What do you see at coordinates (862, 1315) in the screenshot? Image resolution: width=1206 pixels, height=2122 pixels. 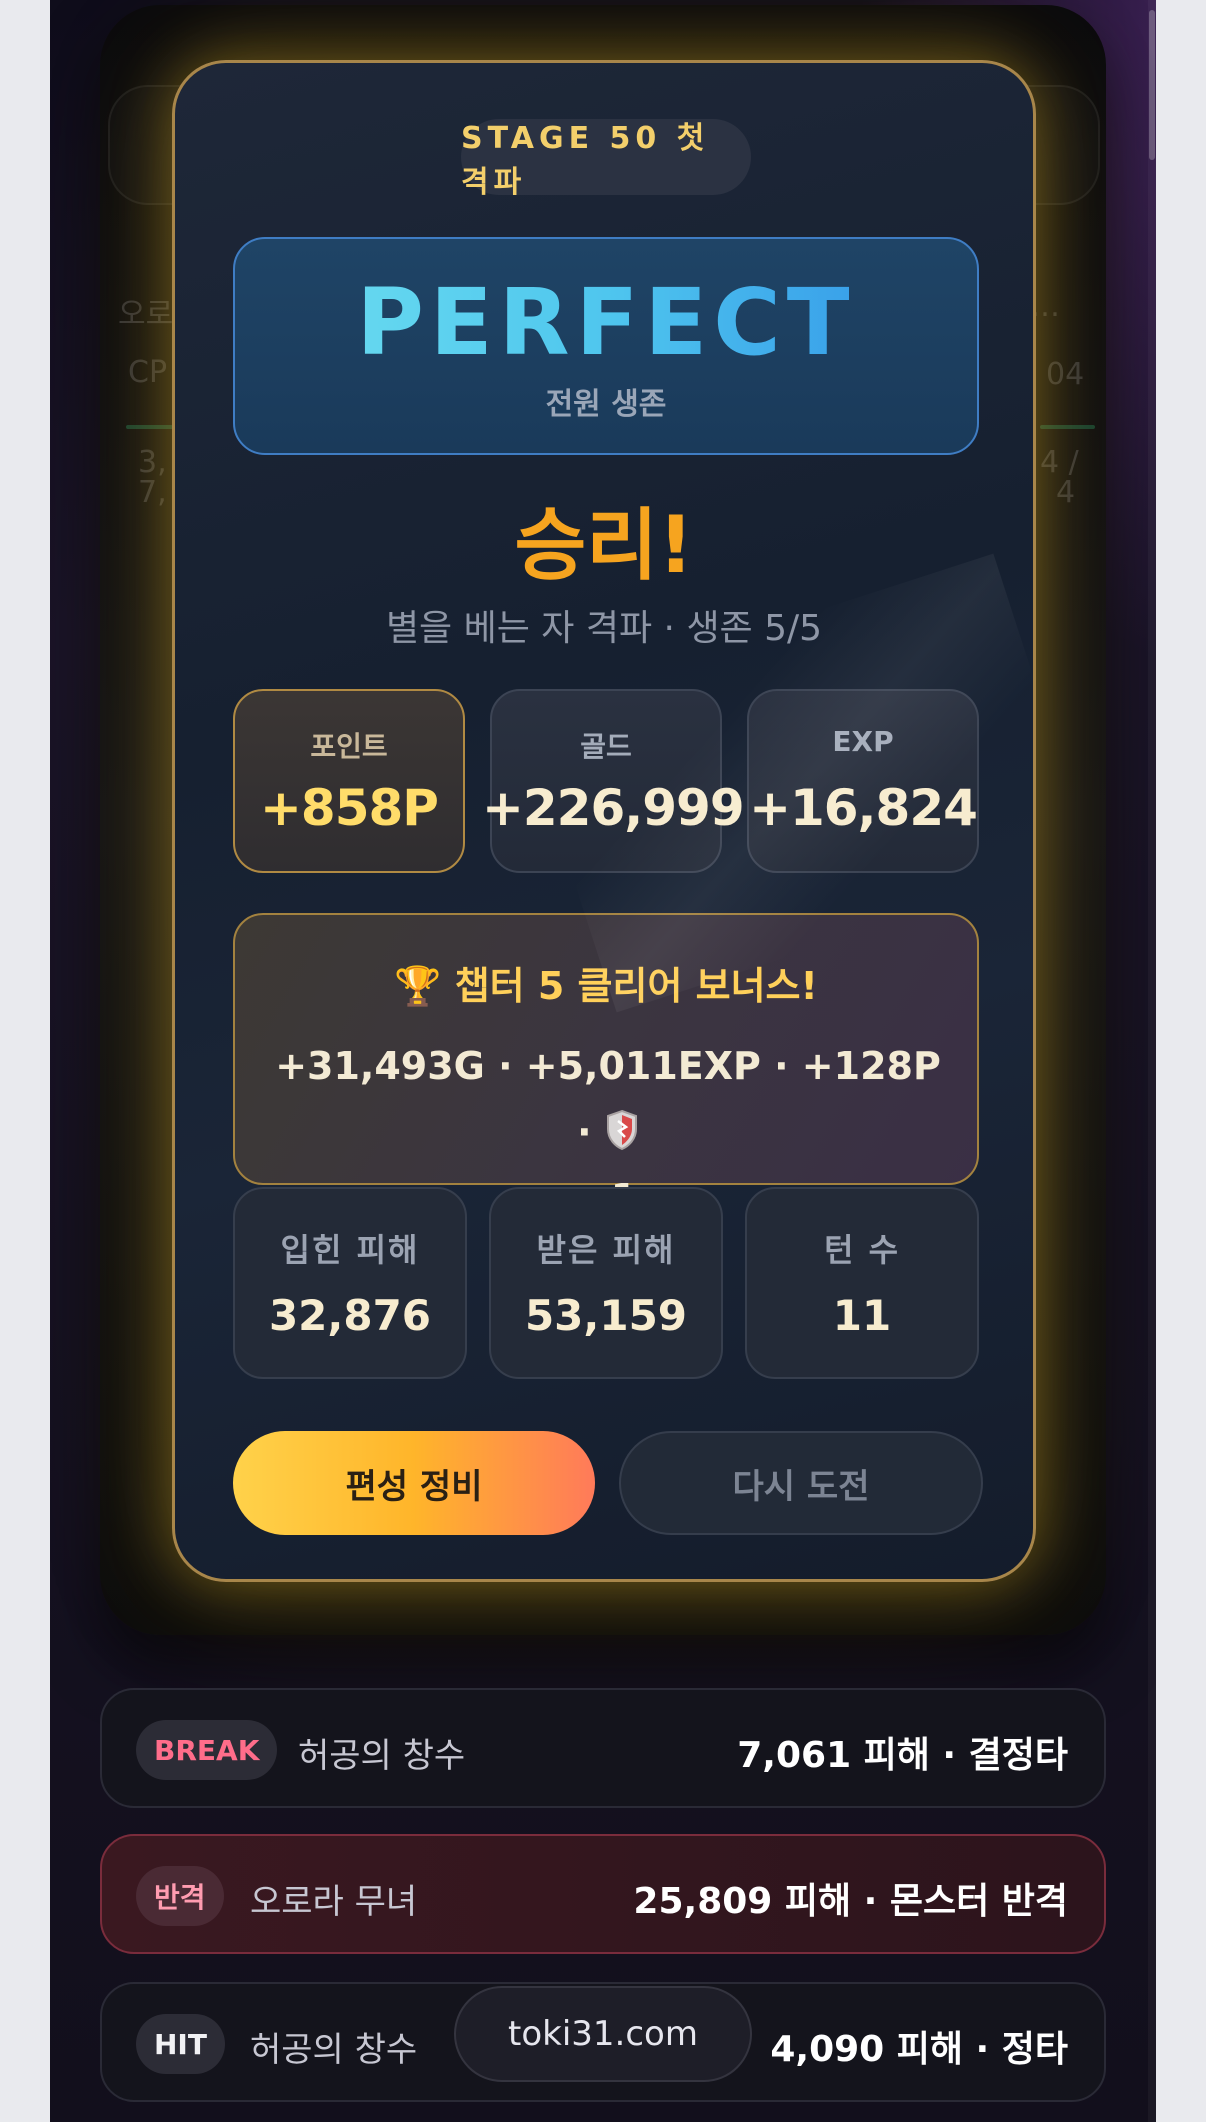 I see `stat-value: 11` at bounding box center [862, 1315].